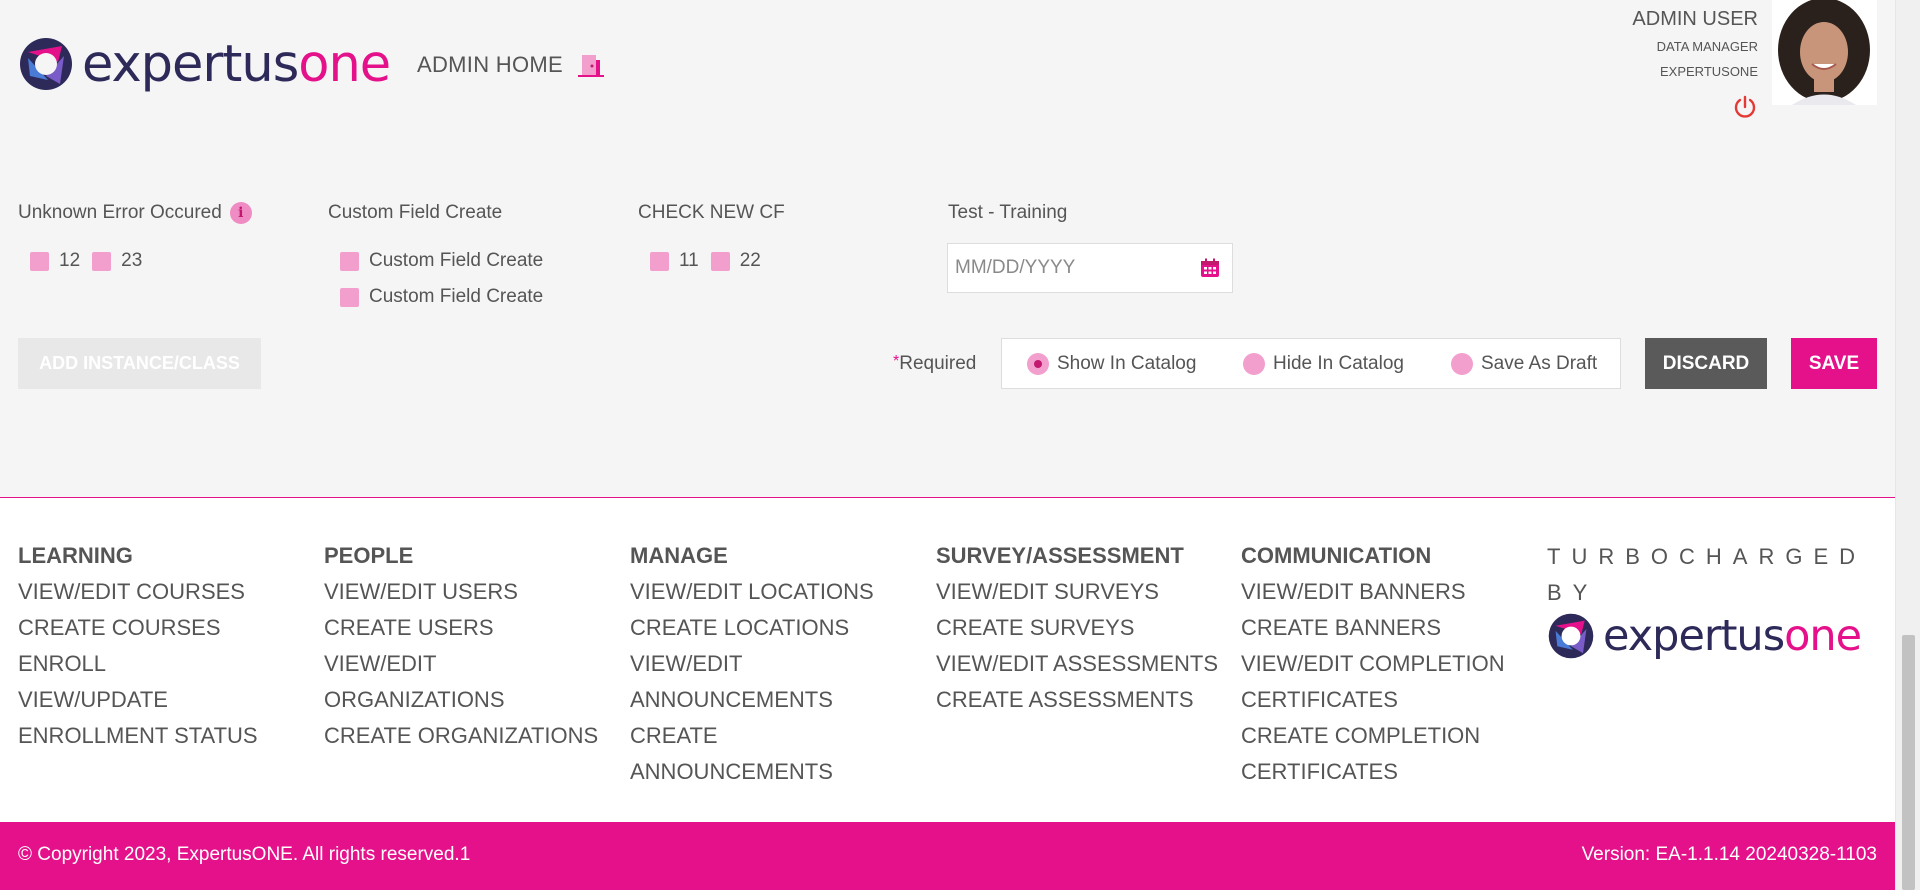  What do you see at coordinates (55, 261) in the screenshot?
I see `checkbox-option: 12` at bounding box center [55, 261].